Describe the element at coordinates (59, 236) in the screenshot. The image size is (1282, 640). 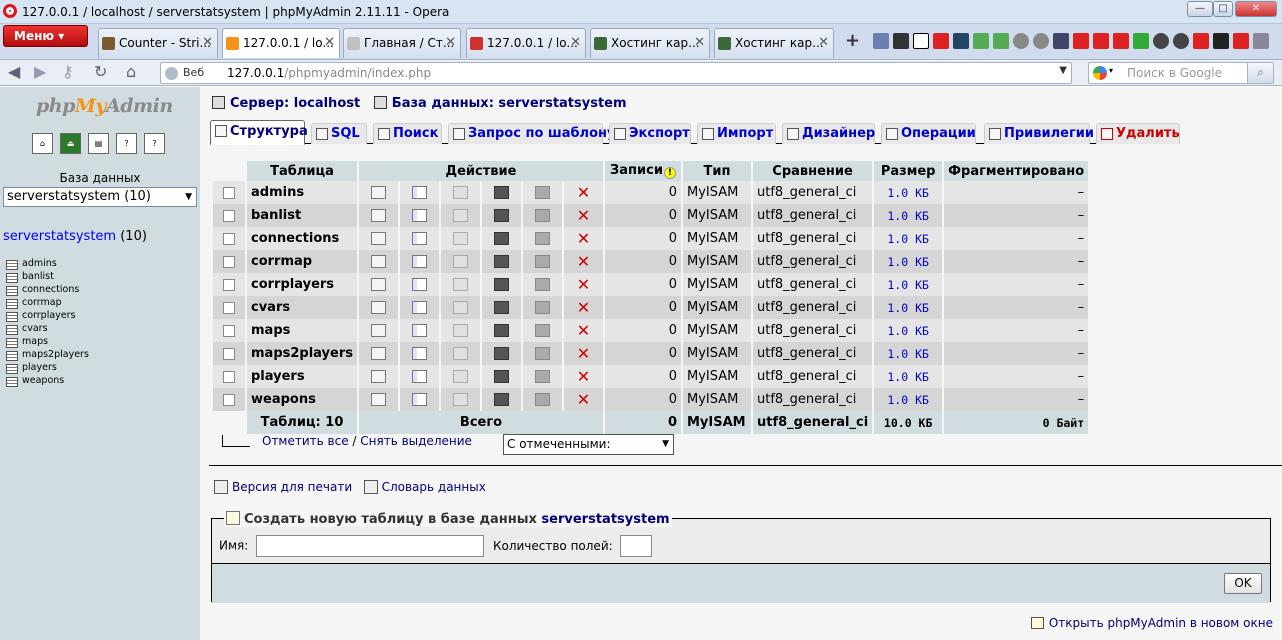
I see `db-name-link: serverstatsystem` at that location.